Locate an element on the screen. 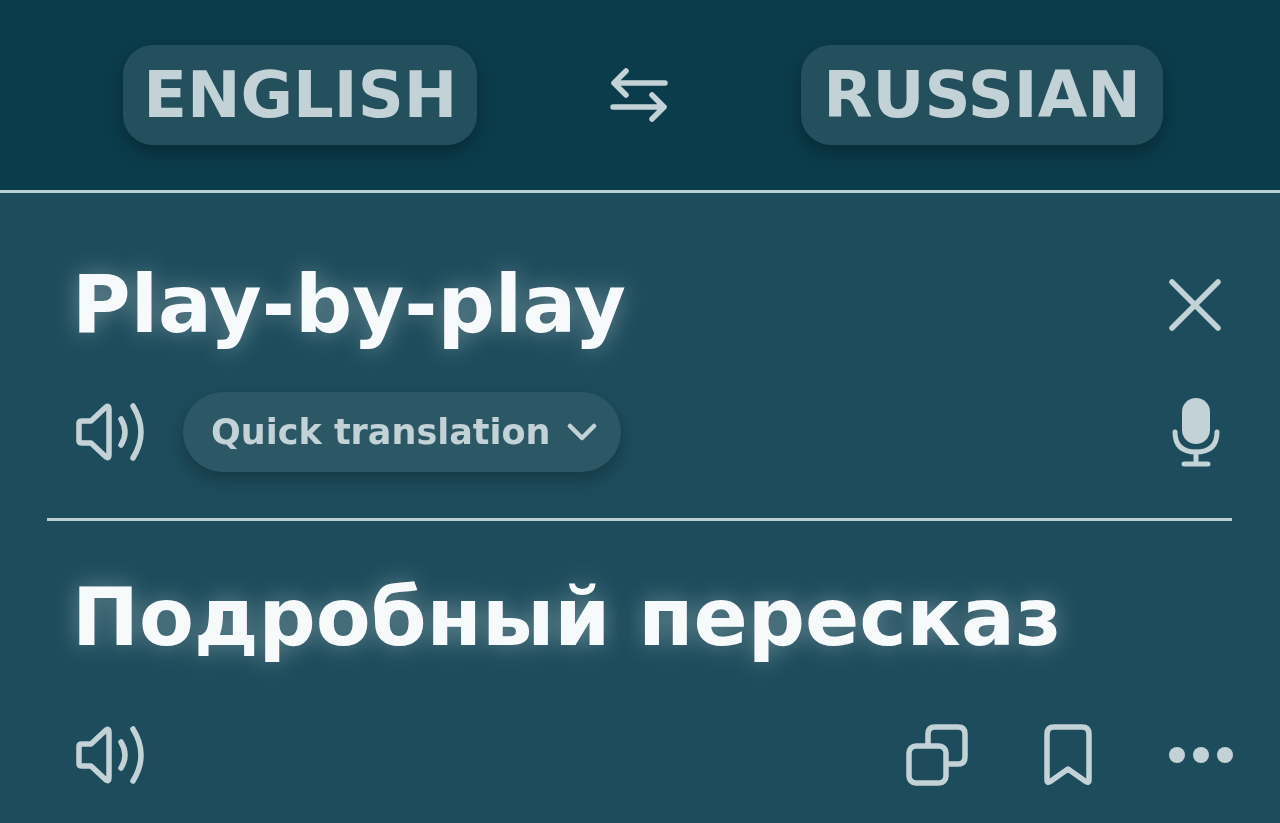  swap-languages-button is located at coordinates (639, 95).